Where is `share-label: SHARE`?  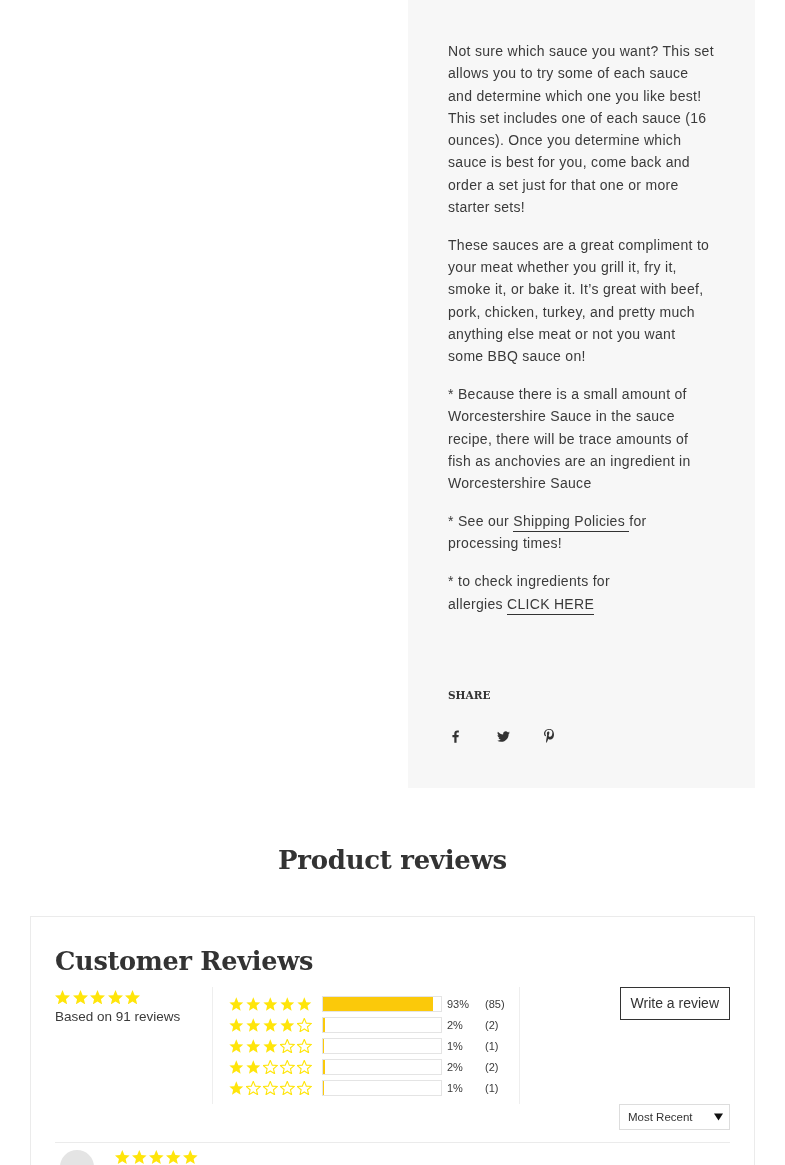
share-label: SHARE is located at coordinates (469, 695).